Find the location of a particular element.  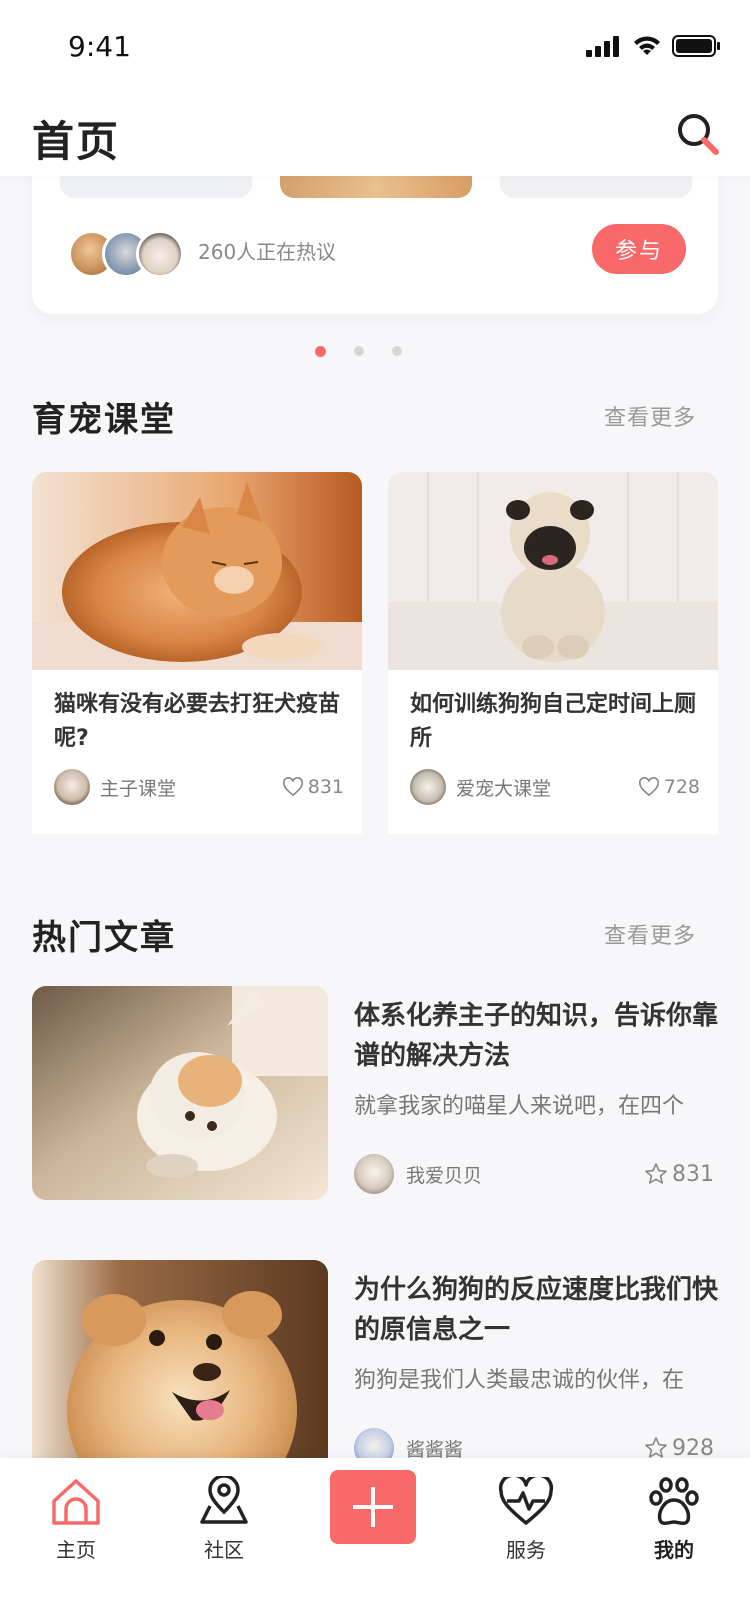

favorite-button: 831 is located at coordinates (679, 1174).